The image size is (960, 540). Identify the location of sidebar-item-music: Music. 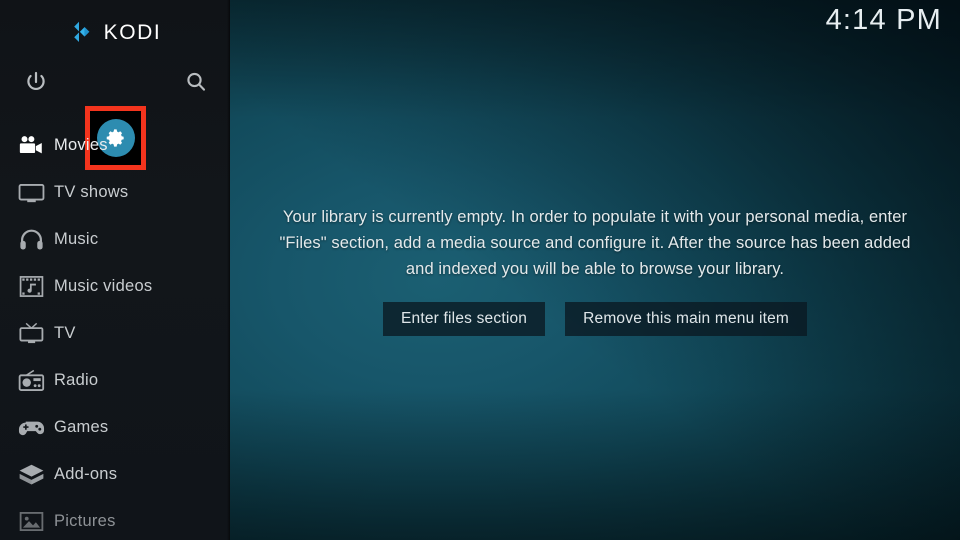
(115, 239).